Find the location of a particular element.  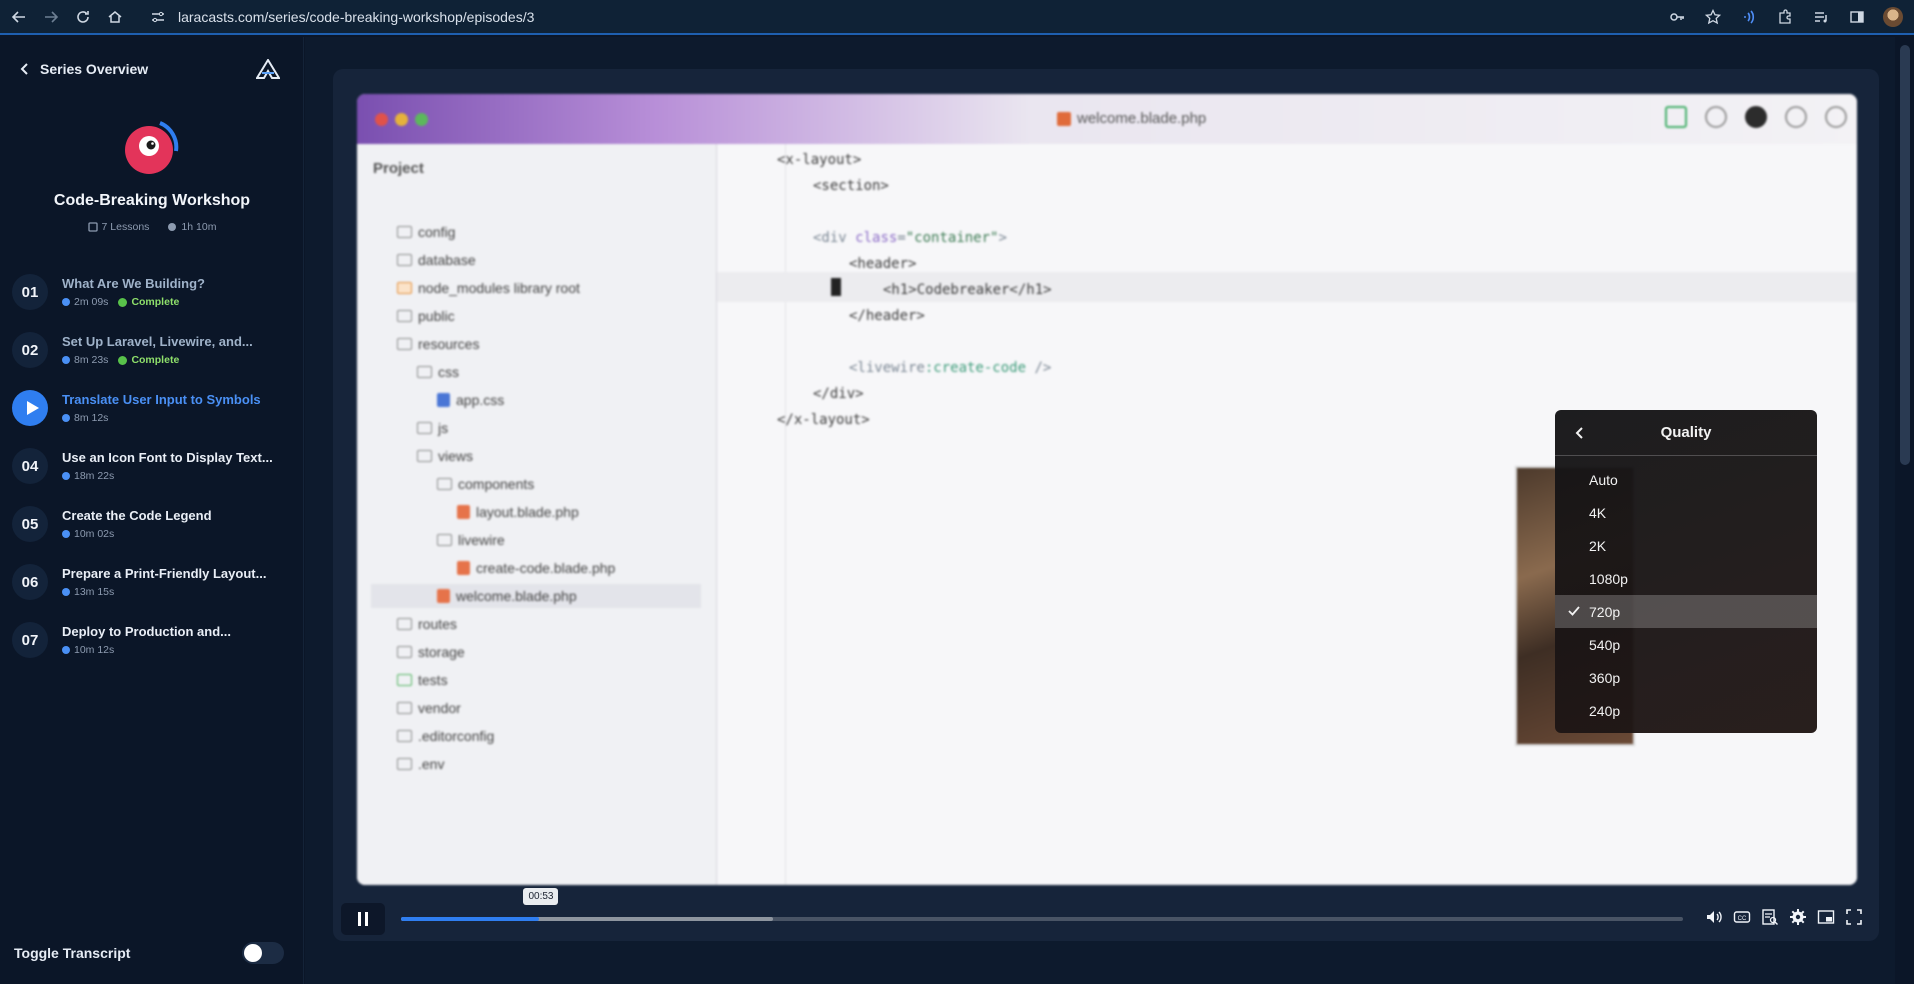

extensions-icon is located at coordinates (1785, 17).